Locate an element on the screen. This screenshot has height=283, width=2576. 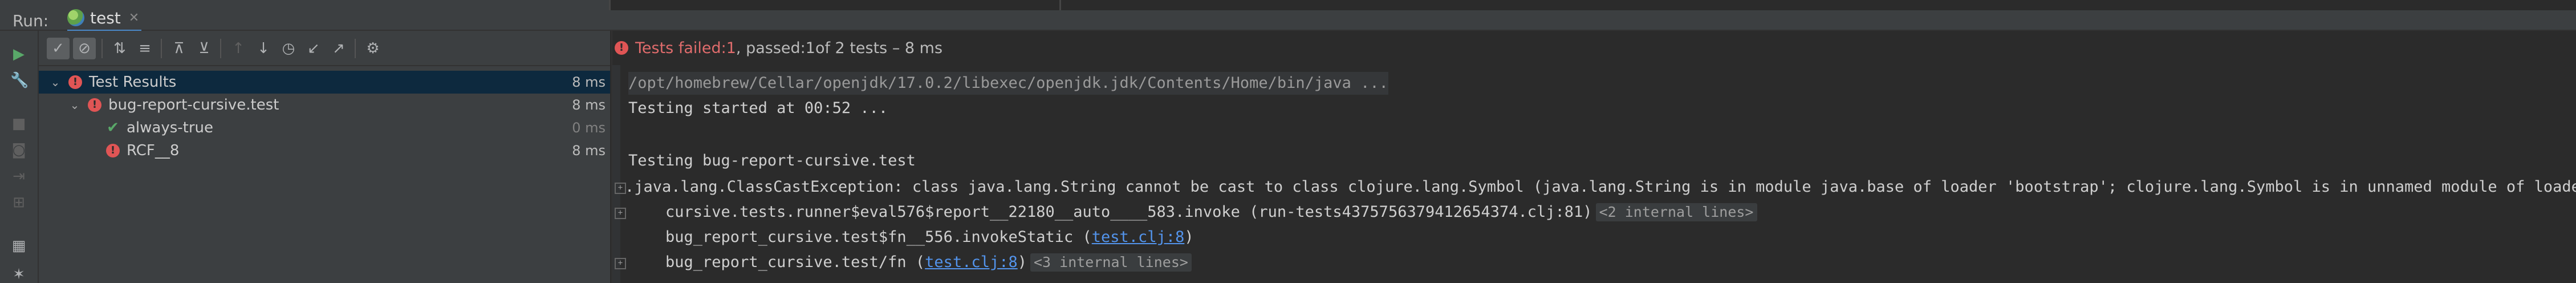
camera-icon: ◙ is located at coordinates (18, 150).